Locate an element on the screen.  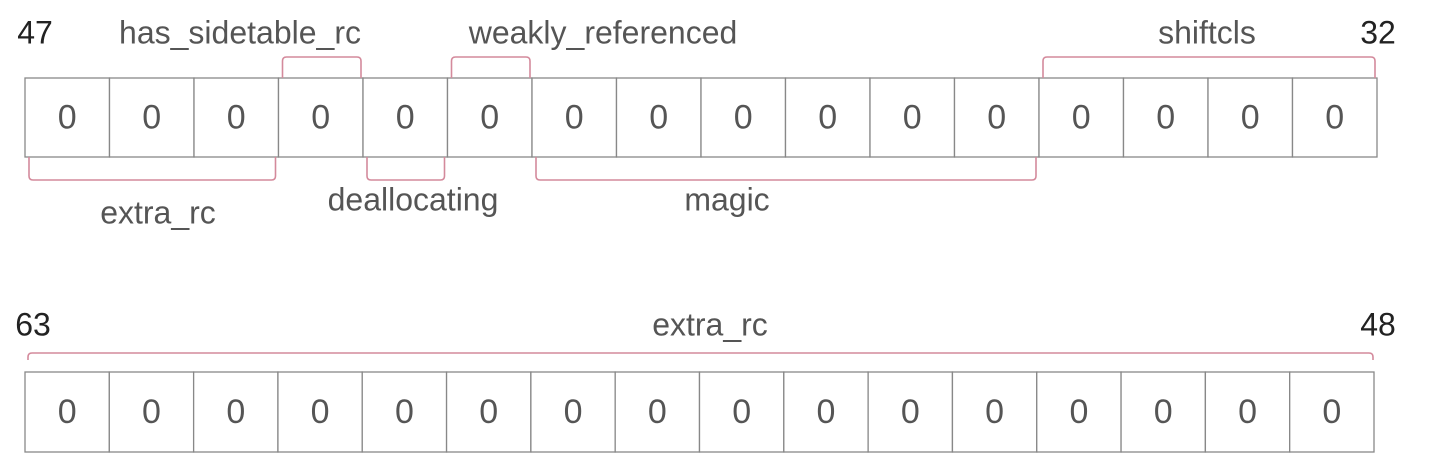
field-label-magic: magic is located at coordinates (727, 199).